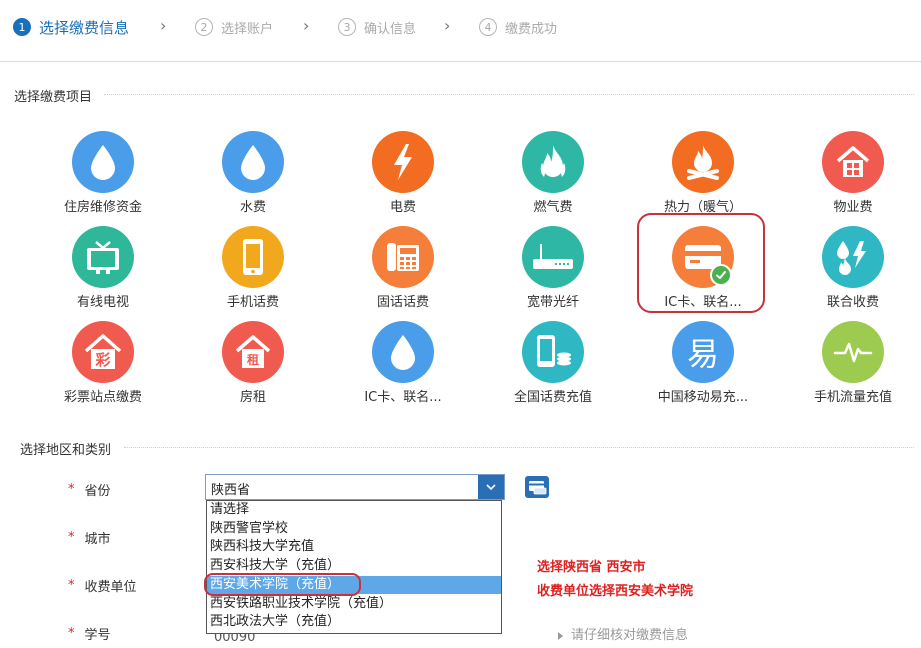 This screenshot has height=648, width=921. I want to click on fee-item: 水费, so click(253, 176).